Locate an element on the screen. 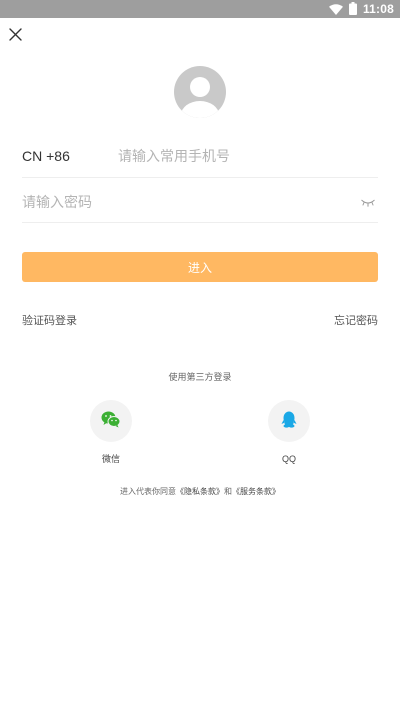 The width and height of the screenshot is (400, 711). default-avatar-icon is located at coordinates (200, 97).